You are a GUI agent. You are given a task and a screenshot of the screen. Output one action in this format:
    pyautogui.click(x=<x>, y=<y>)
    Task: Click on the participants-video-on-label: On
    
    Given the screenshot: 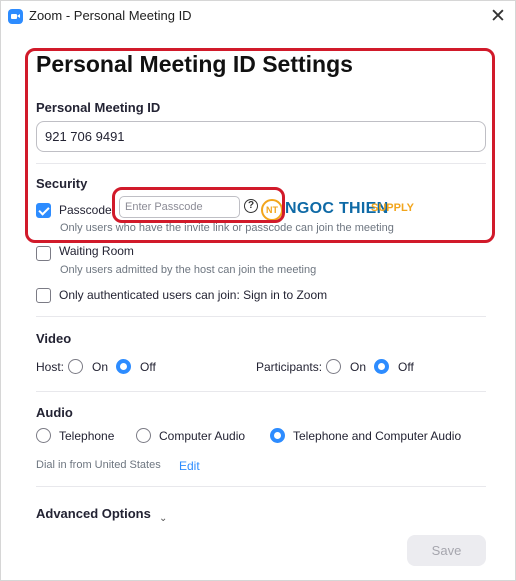 What is the action you would take?
    pyautogui.click(x=358, y=367)
    